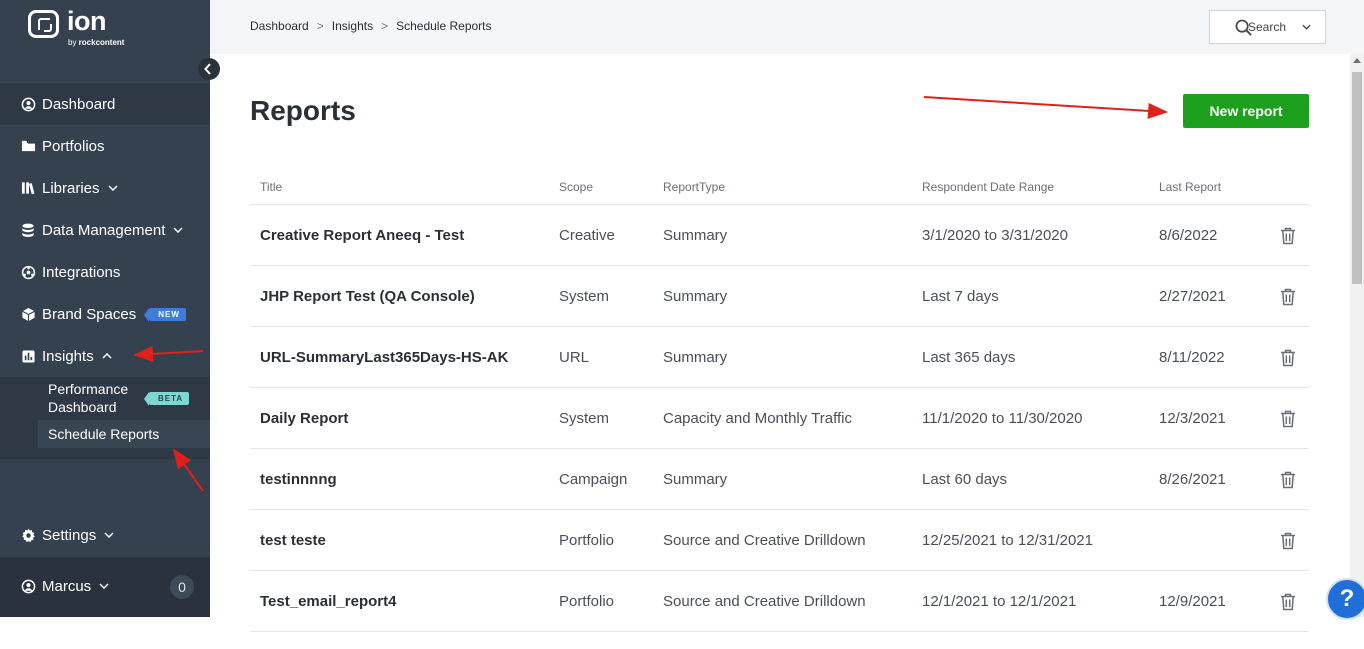  Describe the element at coordinates (105, 272) in the screenshot. I see `sidebar-item-integrations: Integrations` at that location.